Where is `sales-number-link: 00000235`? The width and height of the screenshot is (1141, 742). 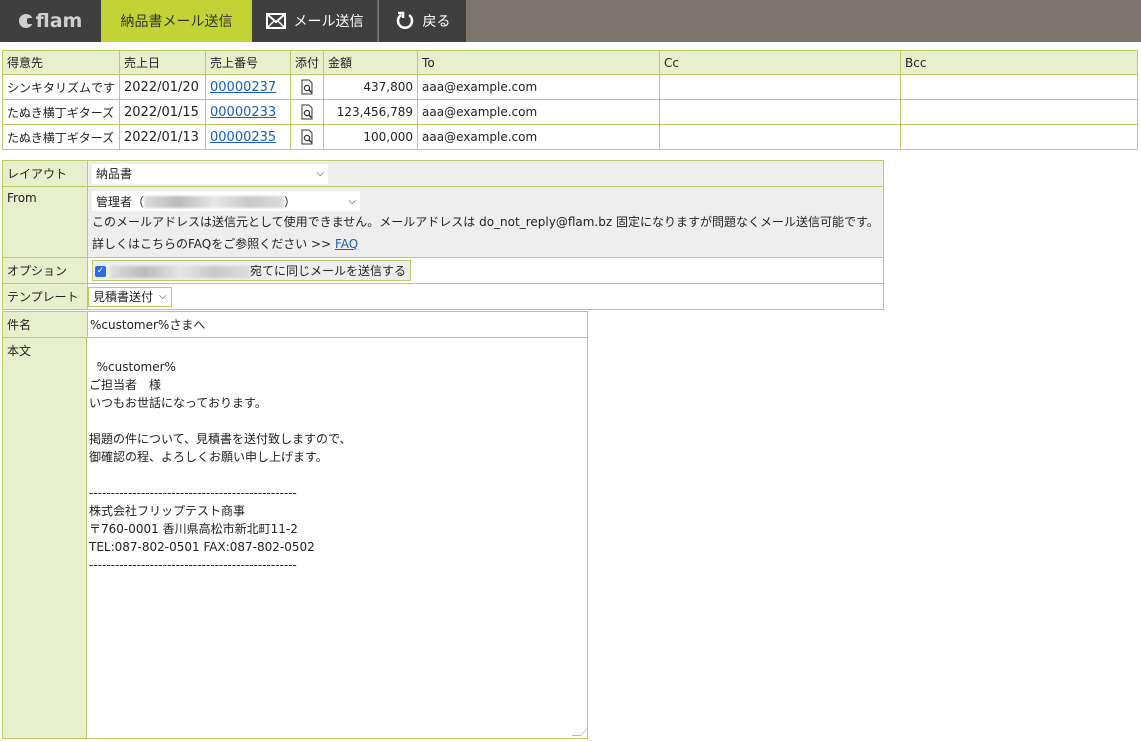
sales-number-link: 00000235 is located at coordinates (243, 137).